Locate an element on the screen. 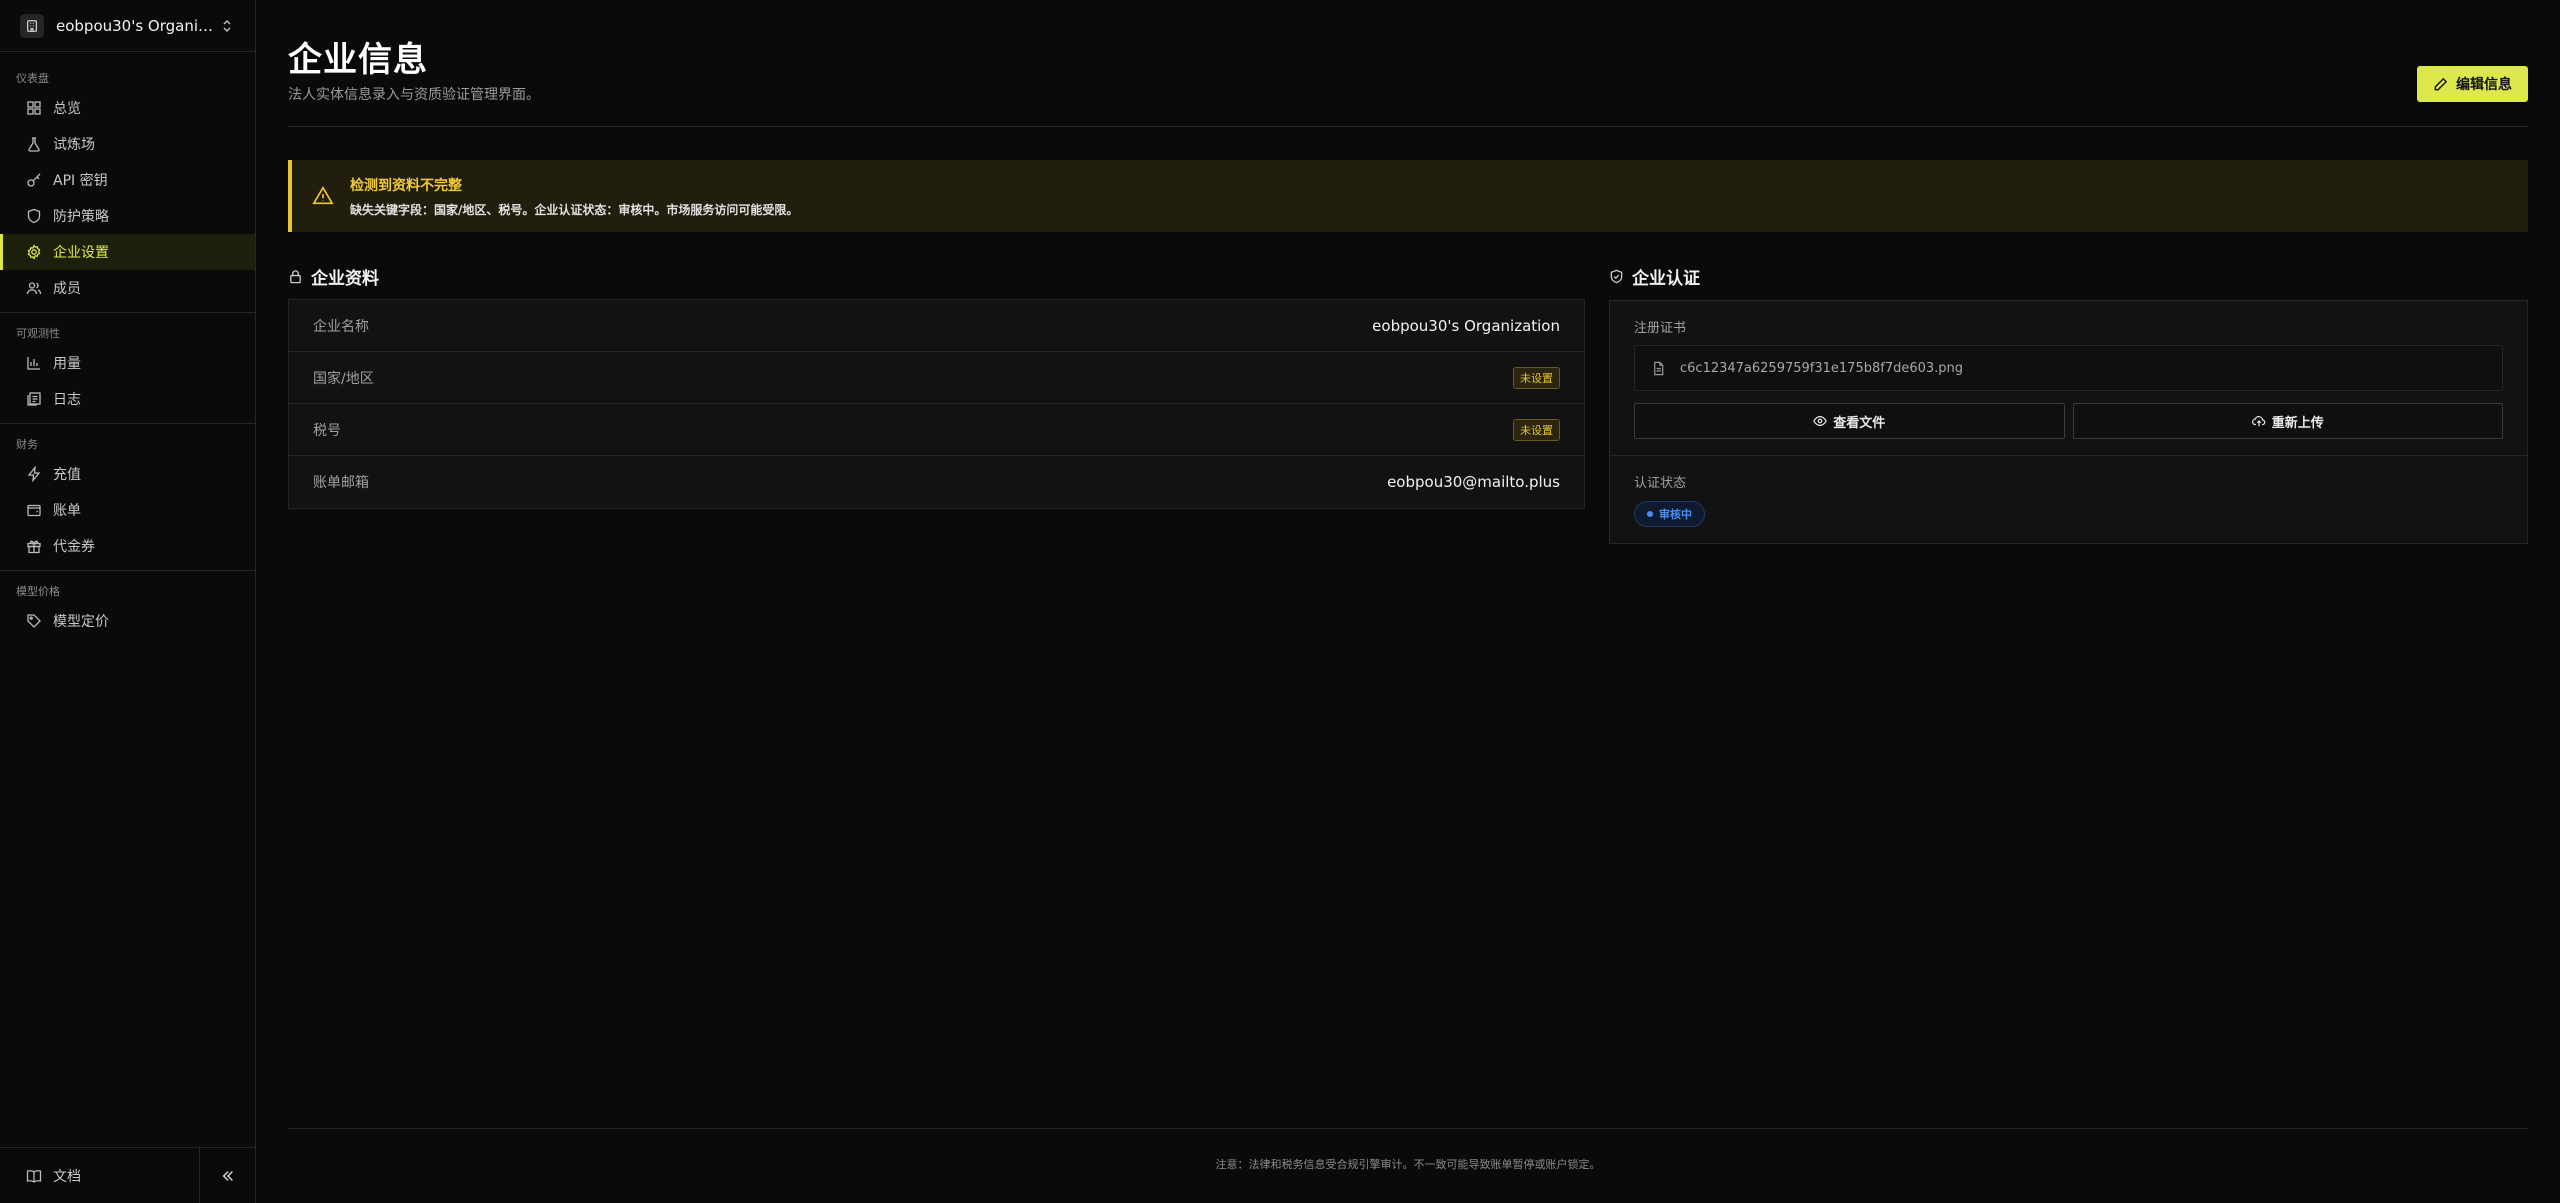 This screenshot has height=1203, width=2560. sidebar-item-api-keys: API 密钥 is located at coordinates (127, 180).